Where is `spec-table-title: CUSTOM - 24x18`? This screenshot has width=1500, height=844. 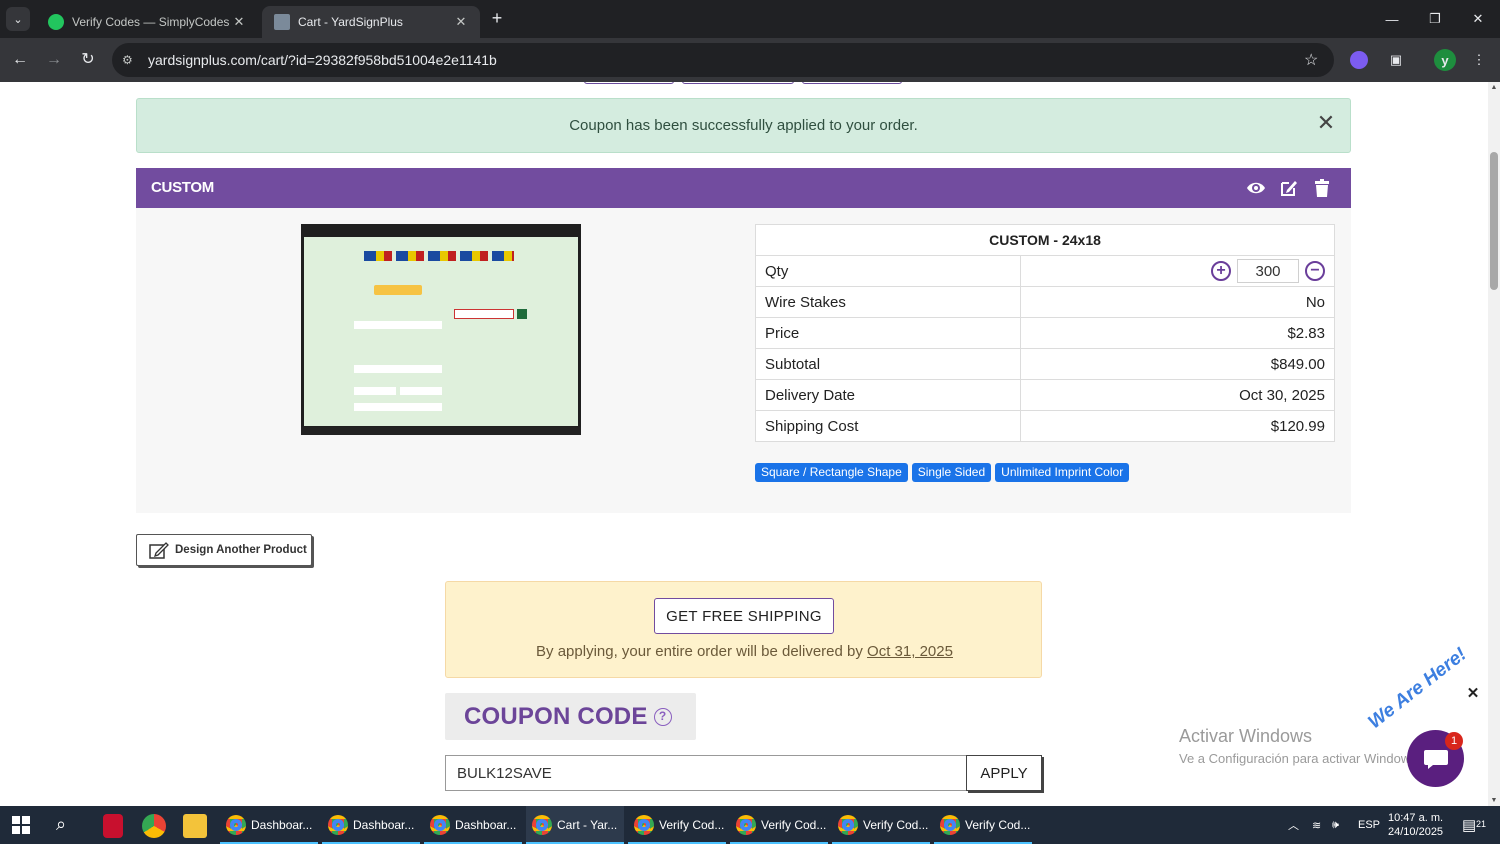
spec-table-title: CUSTOM - 24x18 is located at coordinates (1045, 240).